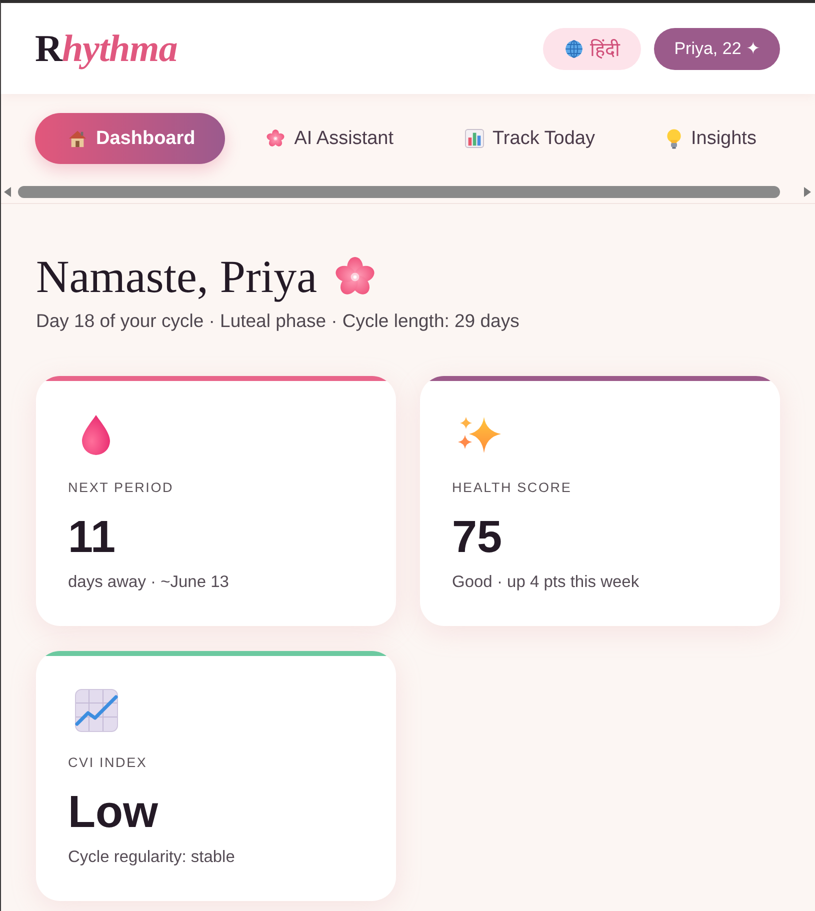  What do you see at coordinates (574, 49) in the screenshot?
I see `globe-icon` at bounding box center [574, 49].